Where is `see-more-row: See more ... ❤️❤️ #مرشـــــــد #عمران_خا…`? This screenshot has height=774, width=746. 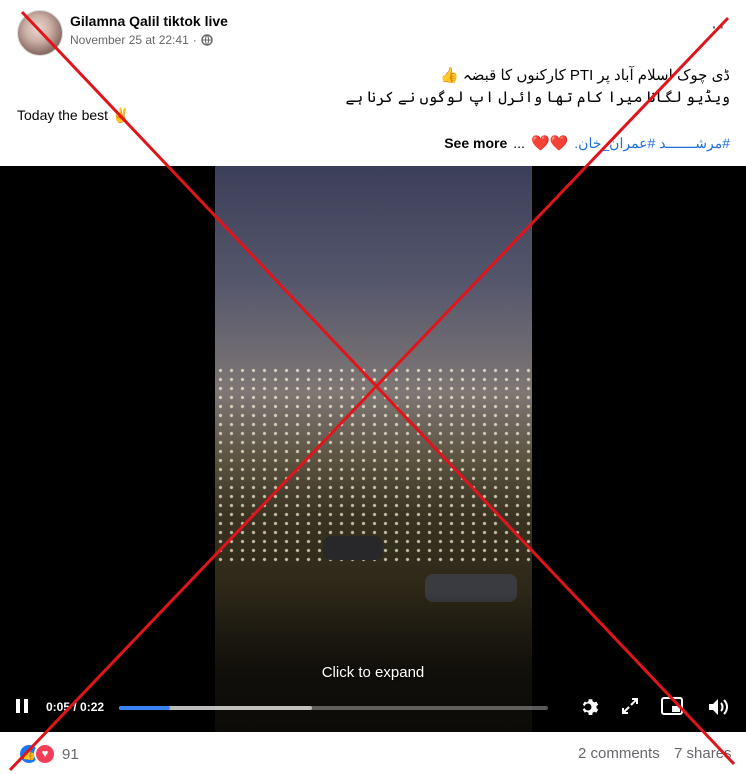 see-more-row: See more ... ❤️❤️ #مرشـــــــد #عمران_خا… is located at coordinates (587, 143).